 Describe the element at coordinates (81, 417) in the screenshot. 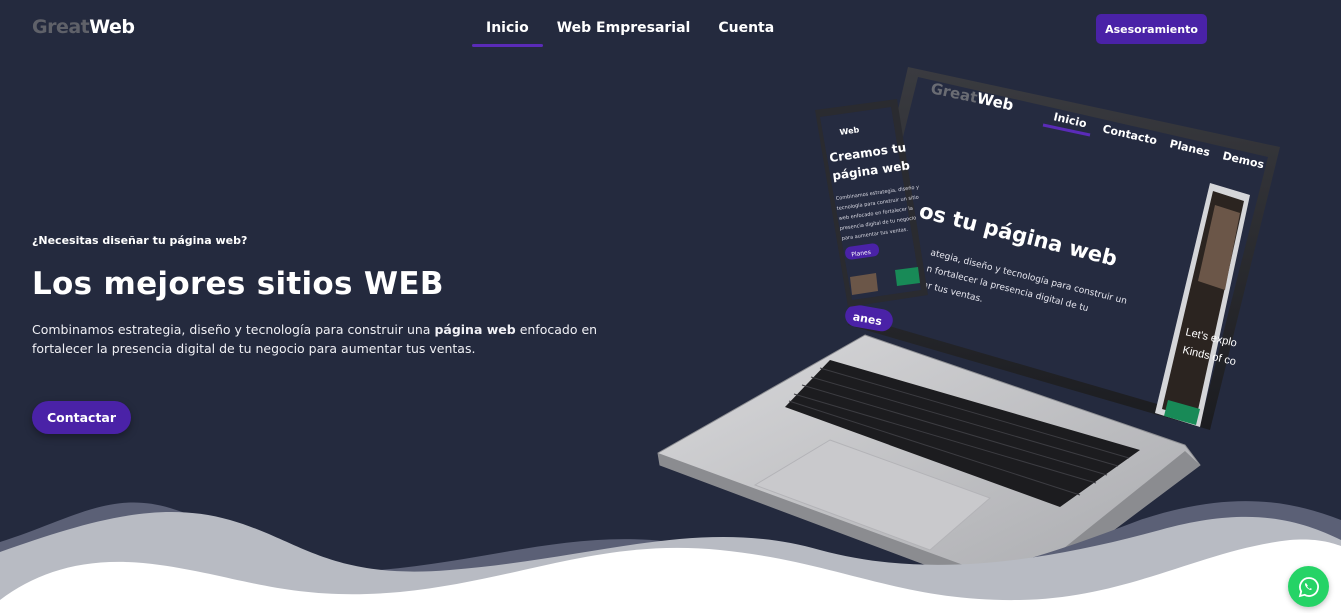

I see `contactar-button: Contactar` at that location.